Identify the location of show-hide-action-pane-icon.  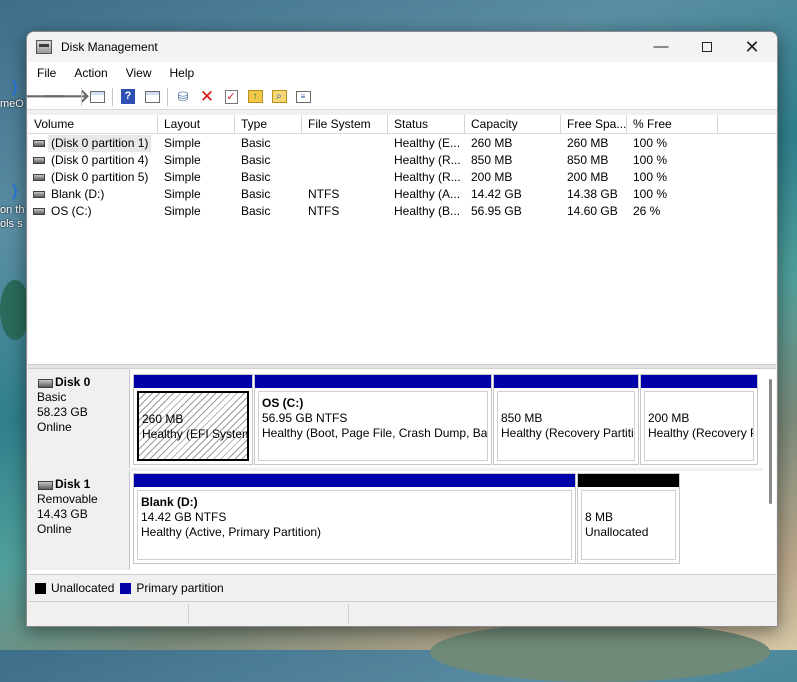
(152, 96).